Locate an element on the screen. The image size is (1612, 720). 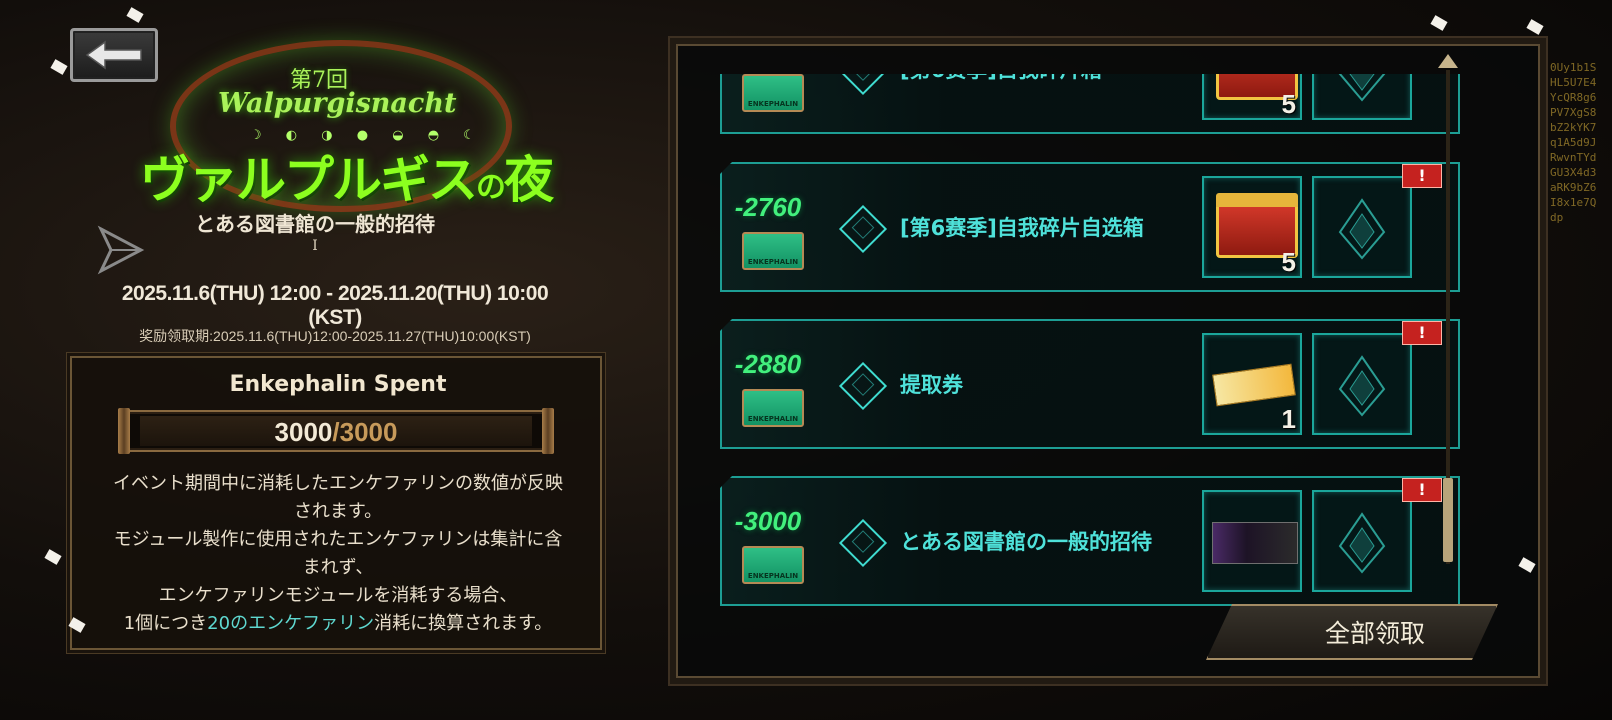
enkephalin-cost: -2760 is located at coordinates (768, 207).